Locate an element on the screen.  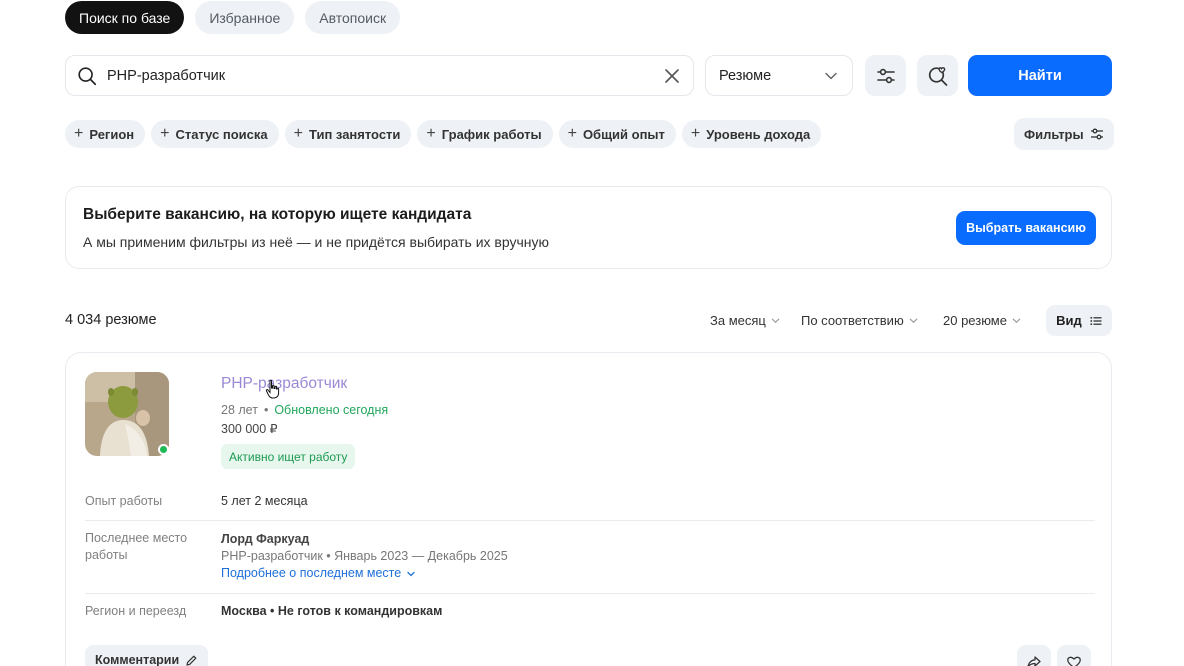
avatar-photo is located at coordinates (127, 414).